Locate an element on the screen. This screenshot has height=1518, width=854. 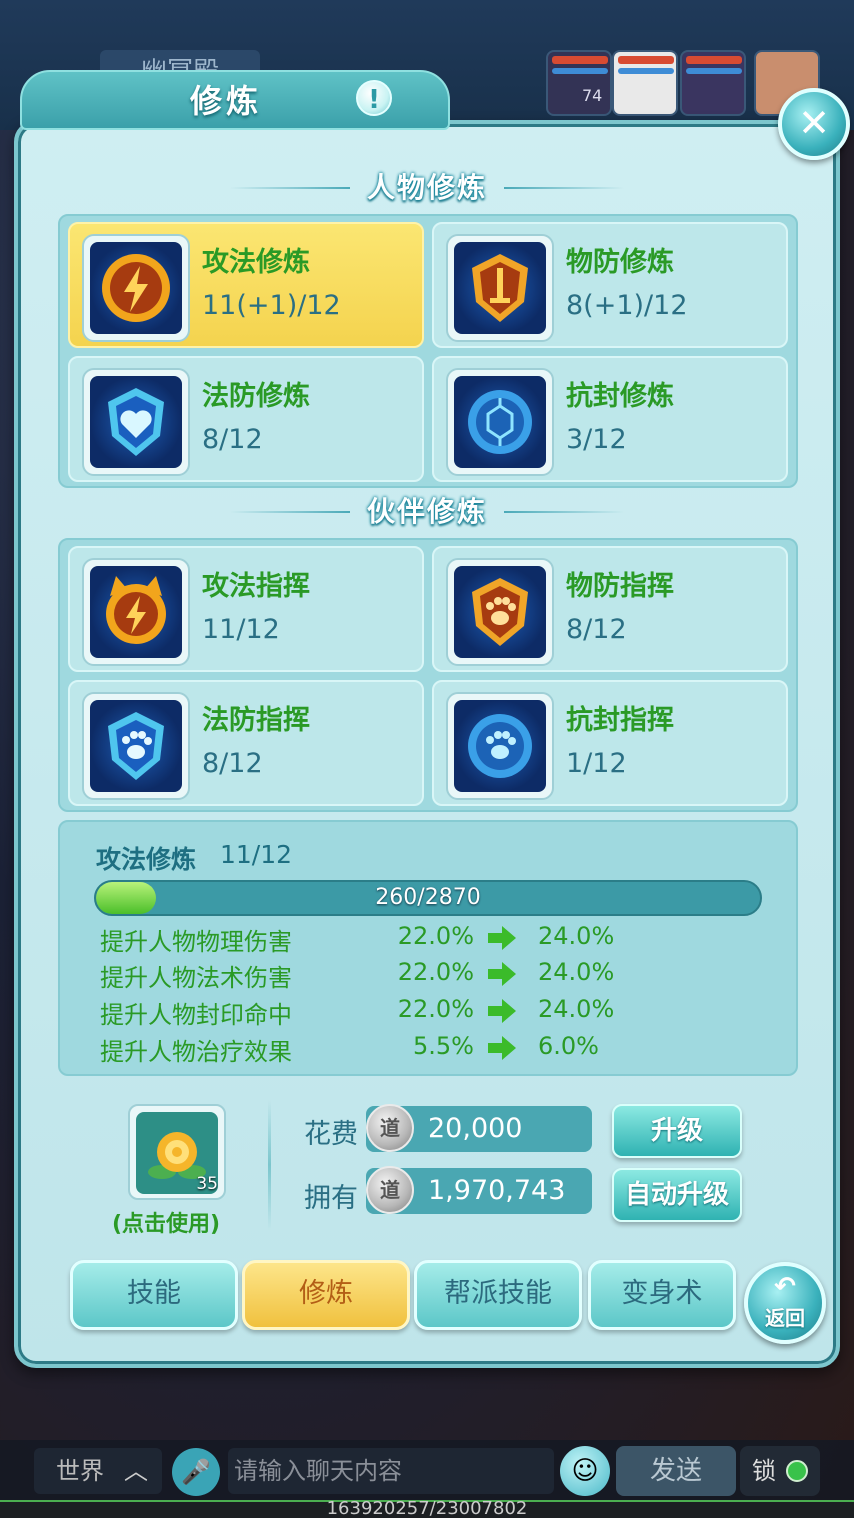
card-name: 法防修炼 is located at coordinates (256, 396).